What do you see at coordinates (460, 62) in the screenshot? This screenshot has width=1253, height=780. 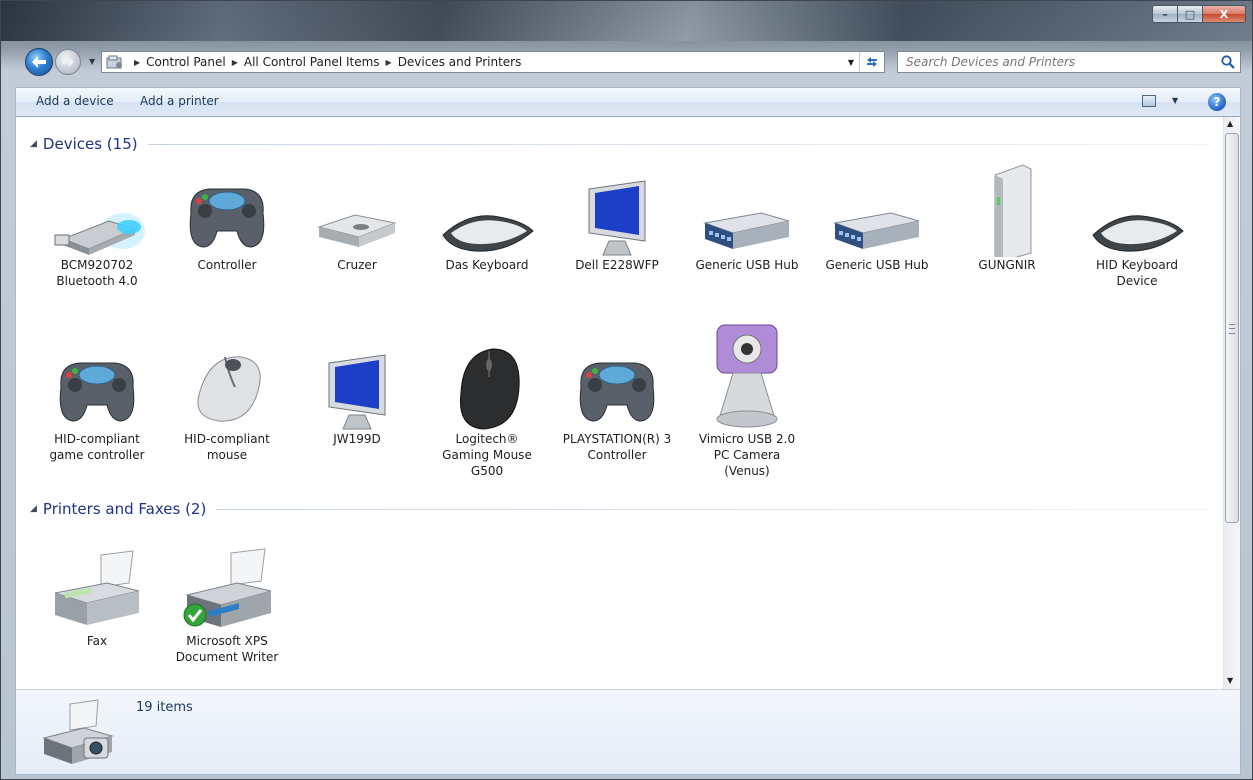 I see `breadcrumb-devices-and-printers: Devices and Printers` at bounding box center [460, 62].